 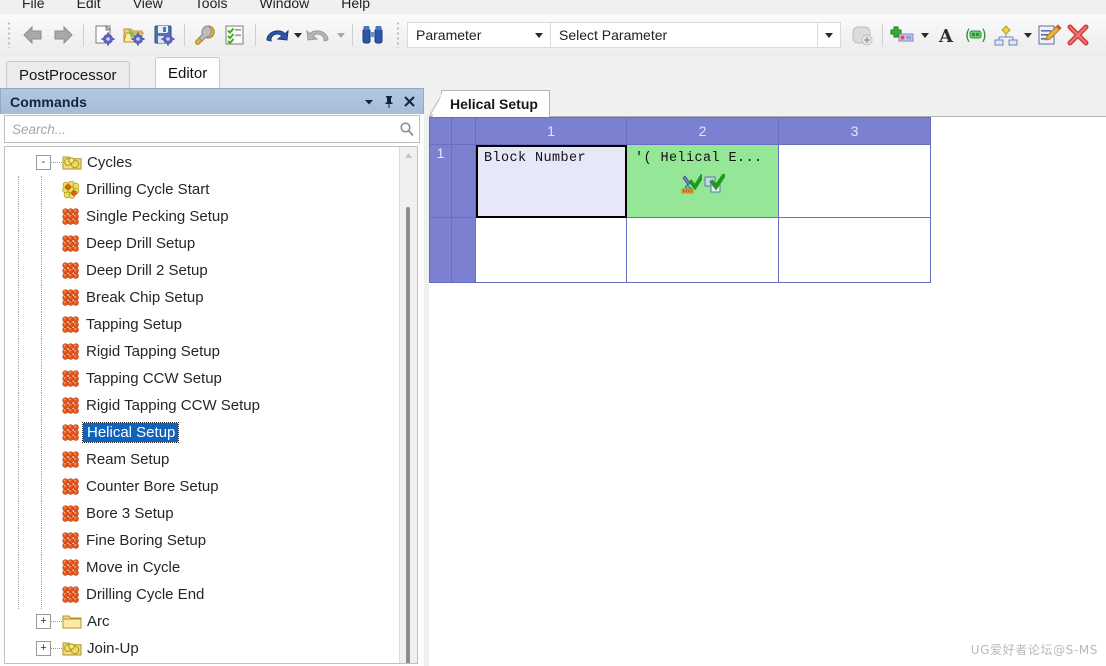 I want to click on open-file-button, so click(x=134, y=35).